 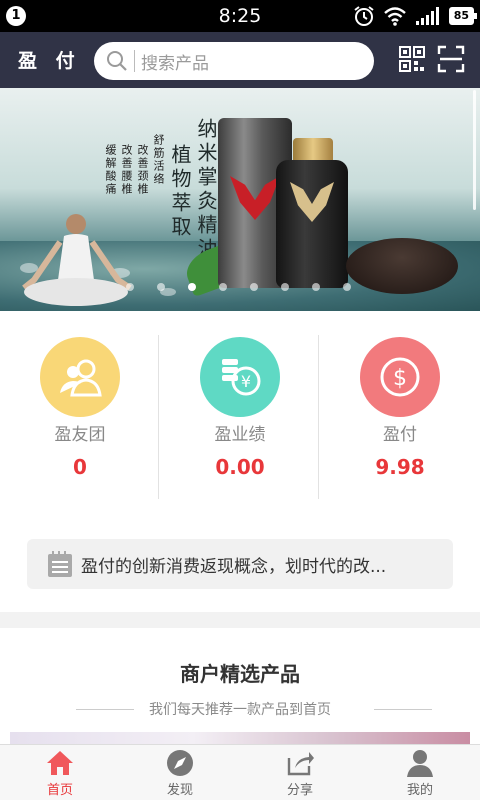 I want to click on scan-icon, so click(x=451, y=59).